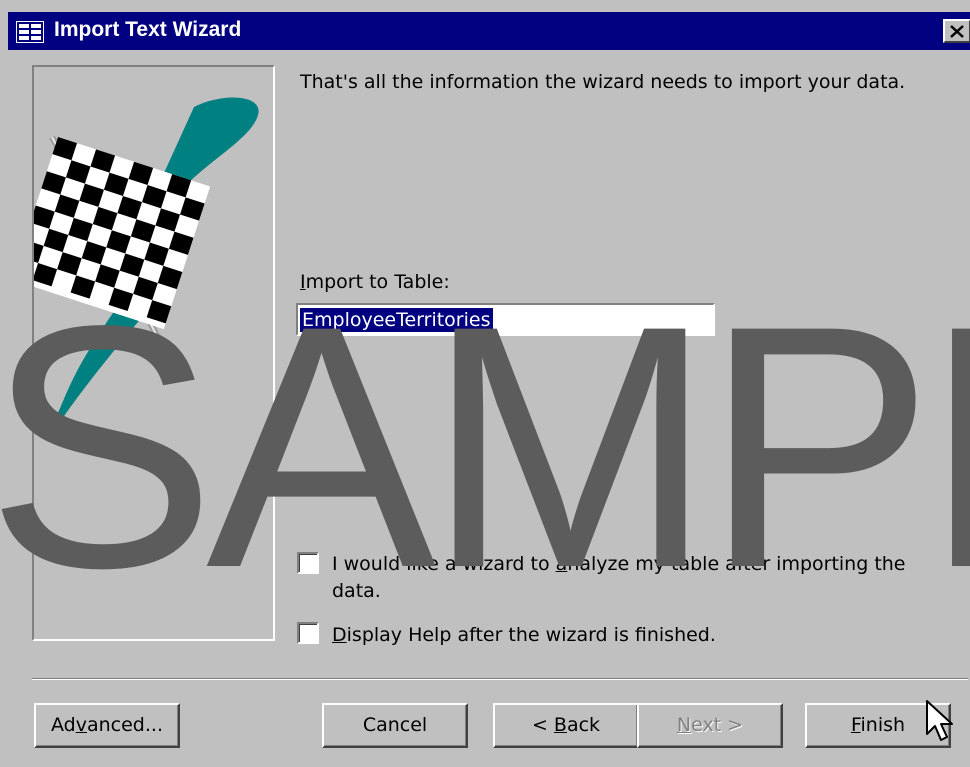 This screenshot has width=970, height=767. What do you see at coordinates (396, 320) in the screenshot?
I see `table-name-value: EmployeeTerritories` at bounding box center [396, 320].